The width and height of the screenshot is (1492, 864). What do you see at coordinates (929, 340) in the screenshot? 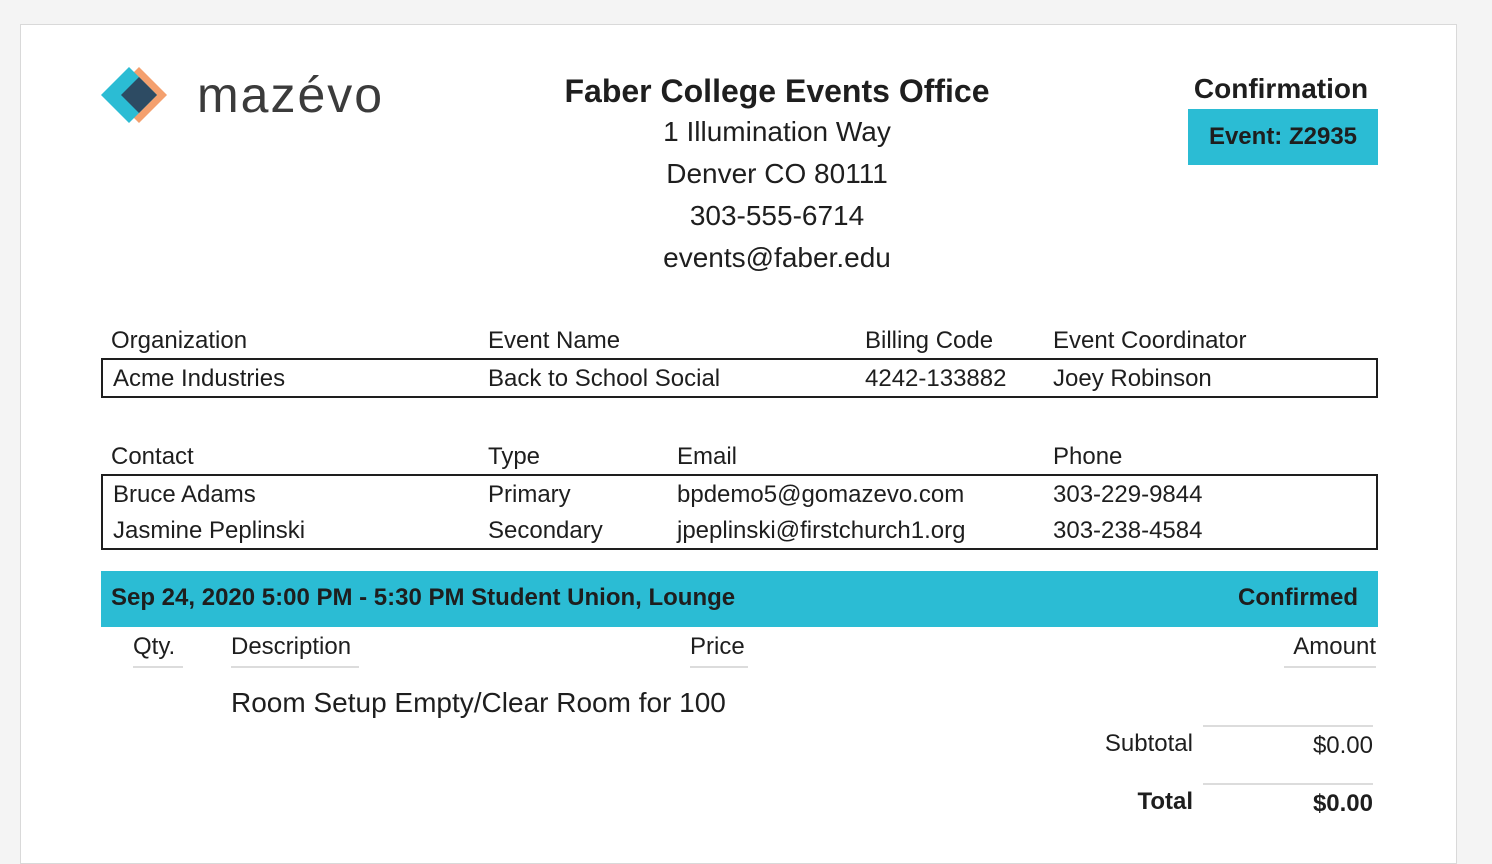
I see `header-billing-code: Billing Code` at bounding box center [929, 340].